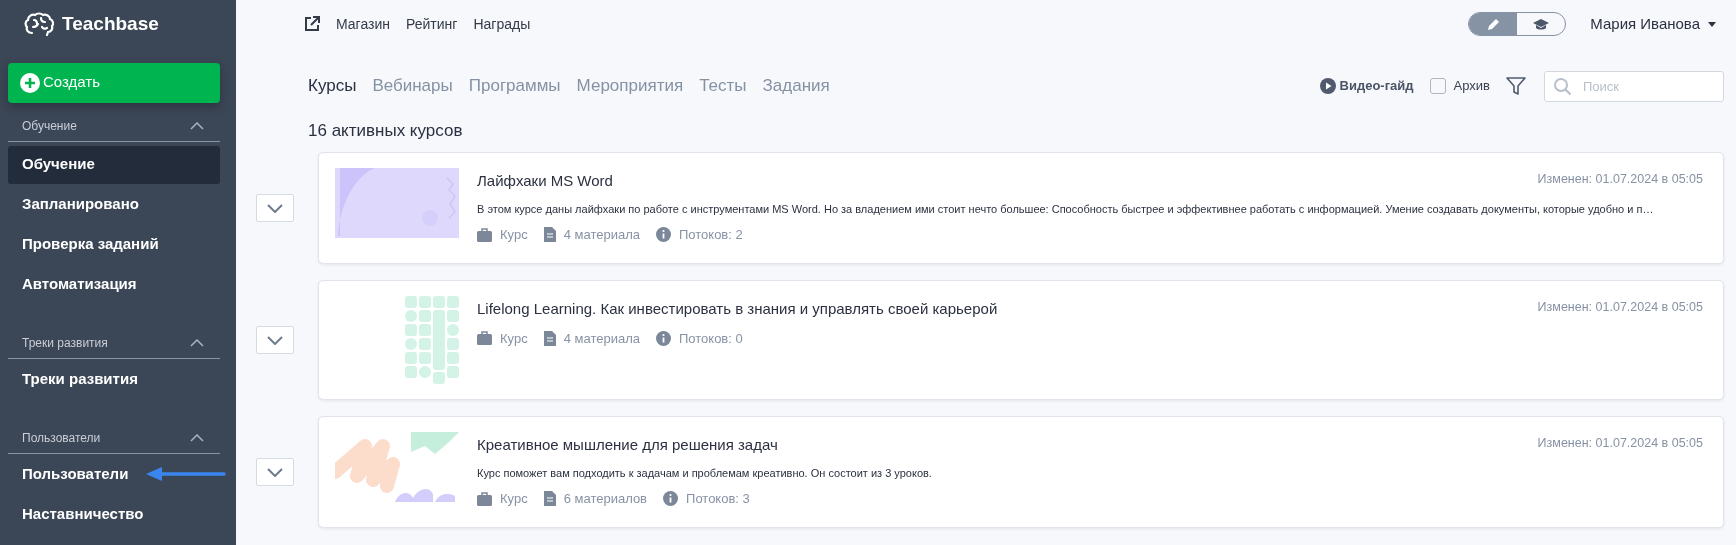 The height and width of the screenshot is (545, 1736). I want to click on caret-icon, so click(1712, 24).